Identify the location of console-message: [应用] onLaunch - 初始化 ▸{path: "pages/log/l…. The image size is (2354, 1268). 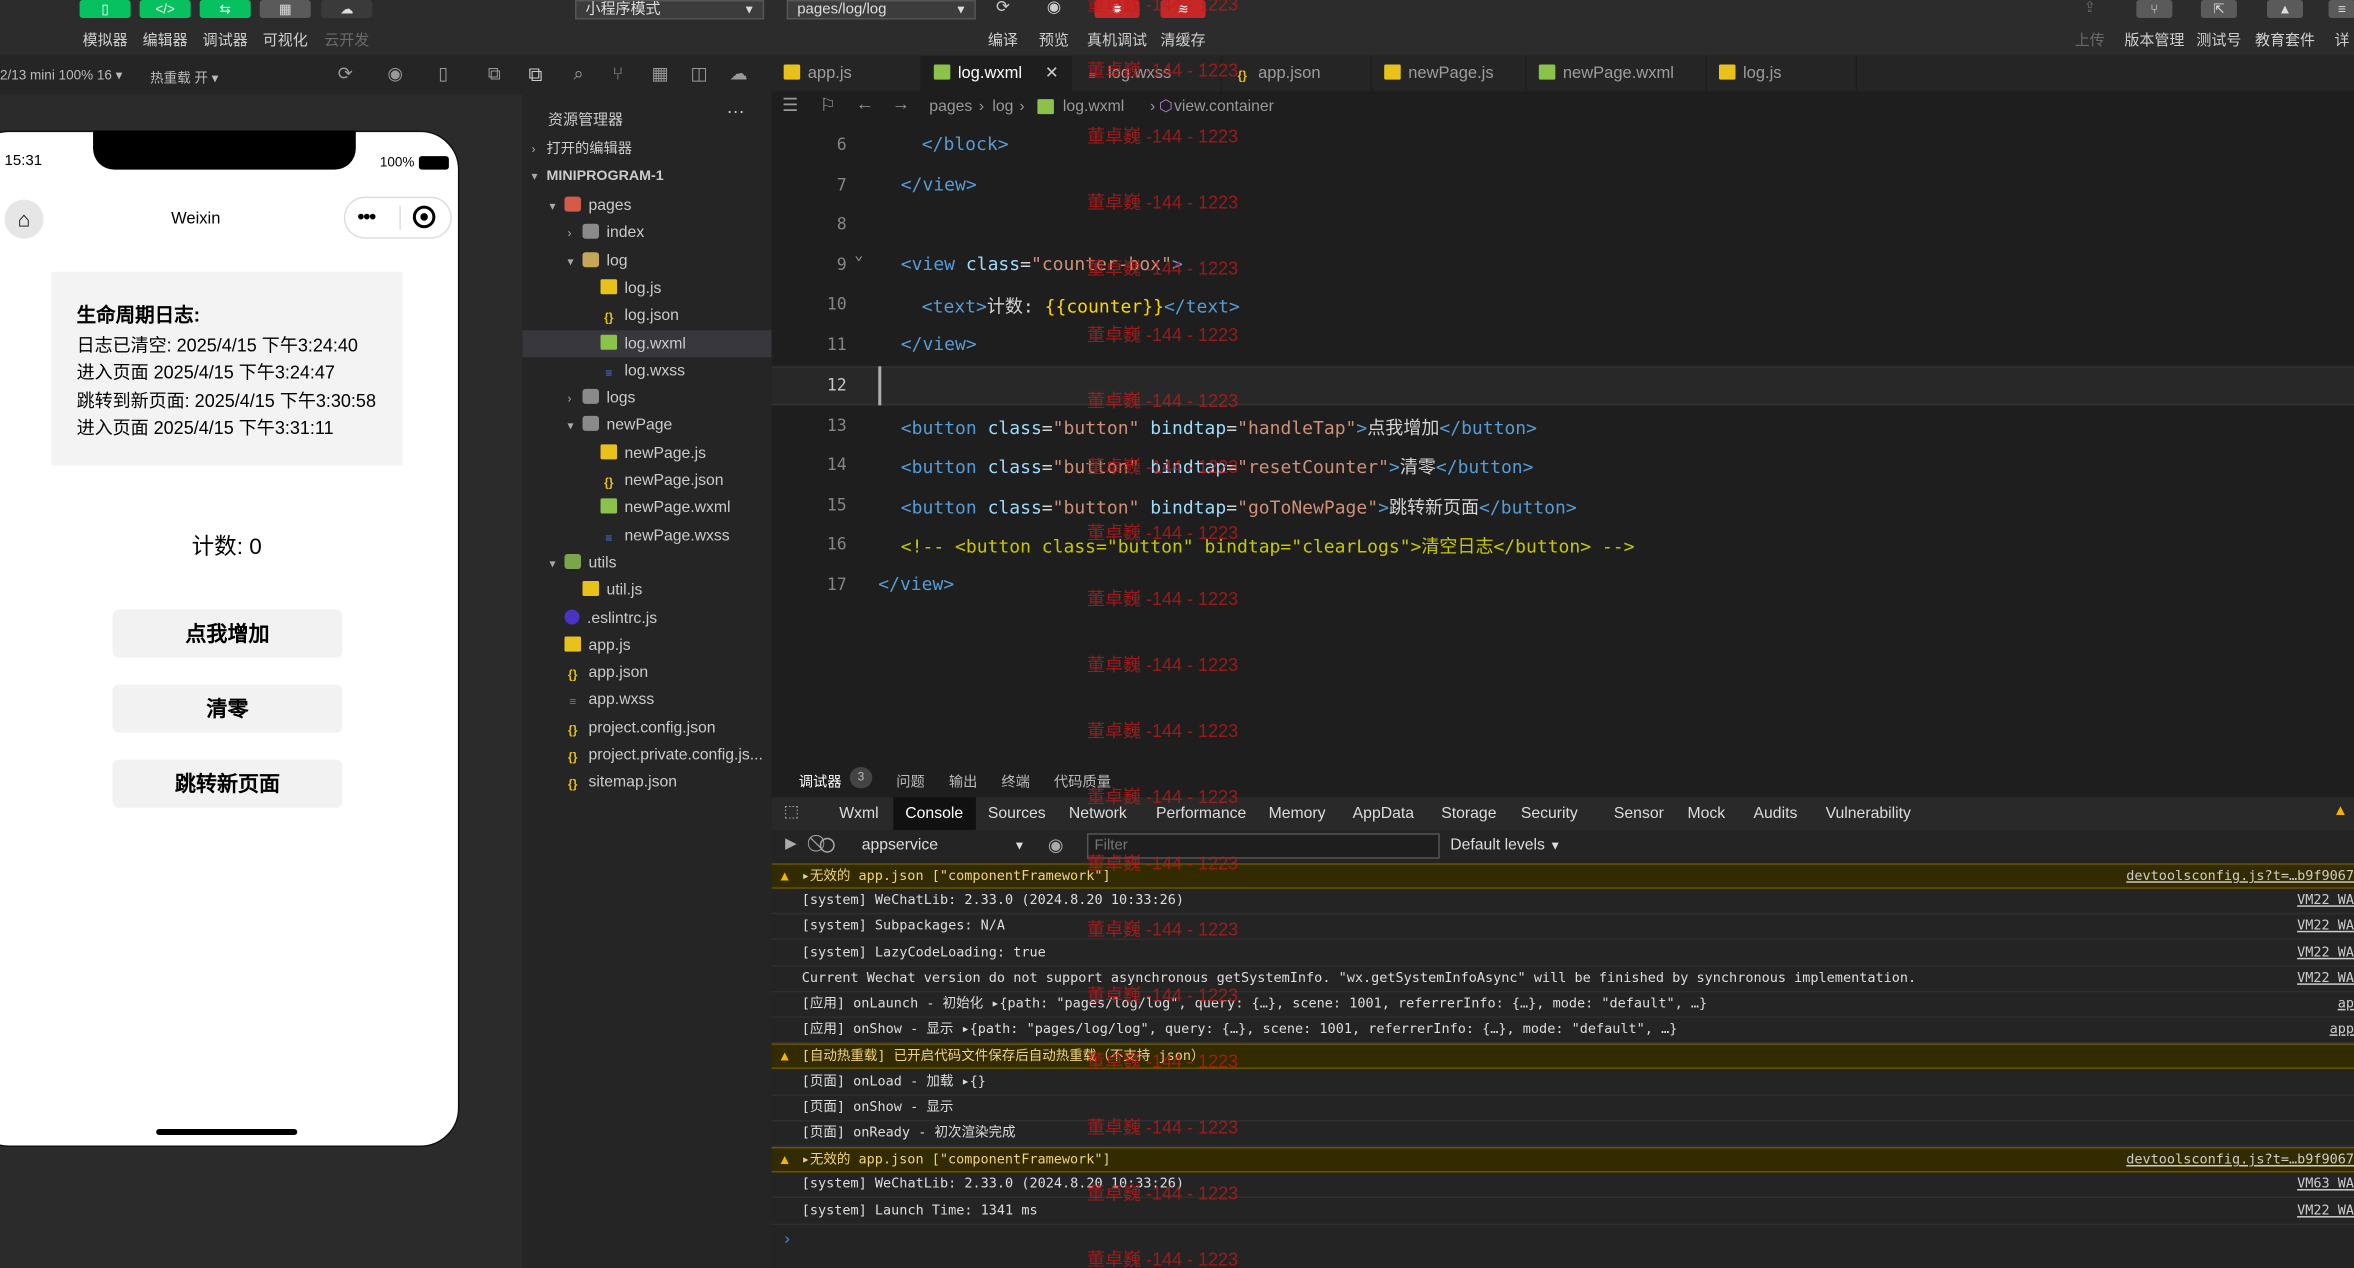
(1562, 1005).